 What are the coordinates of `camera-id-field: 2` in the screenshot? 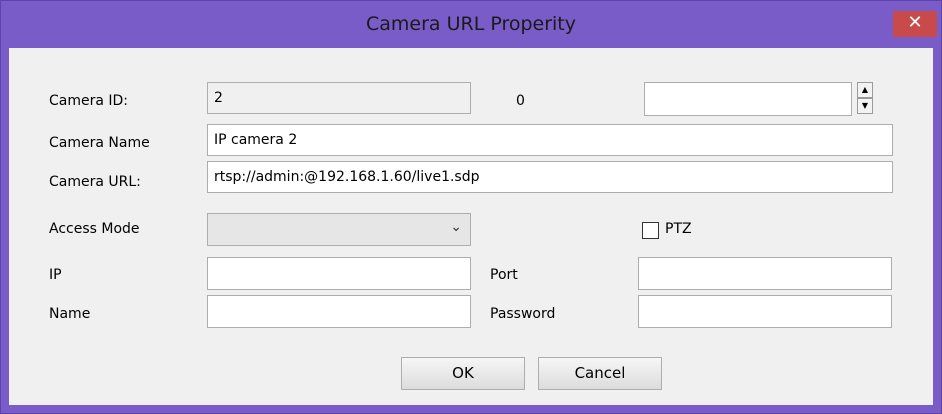 It's located at (339, 98).